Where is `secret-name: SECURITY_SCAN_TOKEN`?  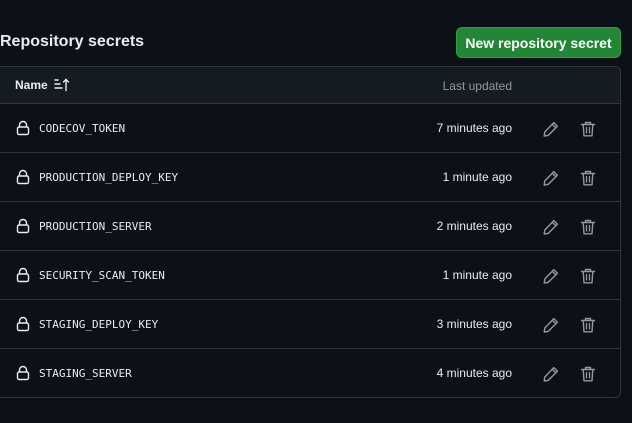 secret-name: SECURITY_SCAN_TOKEN is located at coordinates (102, 275).